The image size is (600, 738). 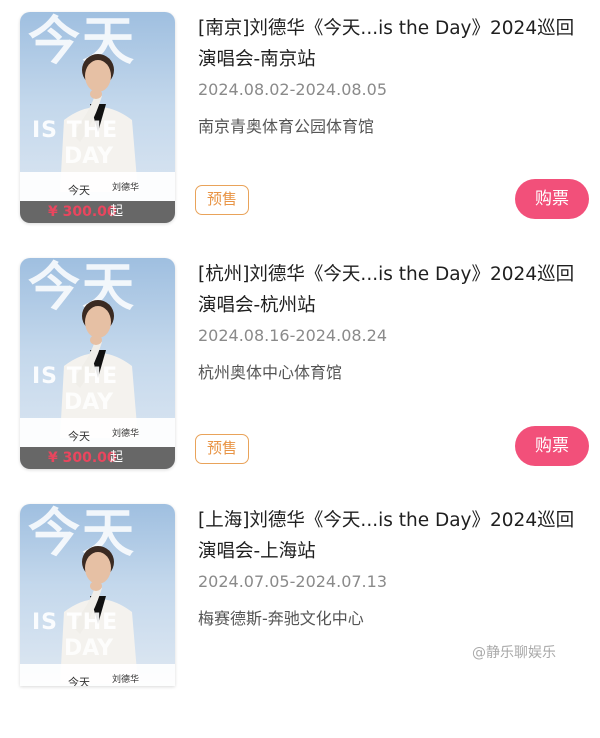 I want to click on event-poster: 今天 IS THE DAY 今天 刘德华, so click(x=97, y=595).